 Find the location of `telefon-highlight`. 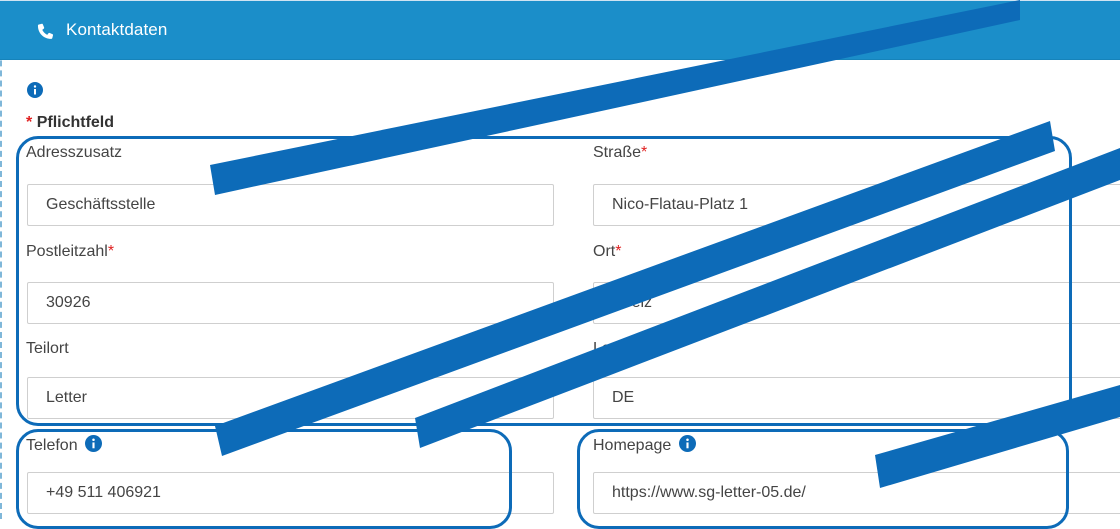

telefon-highlight is located at coordinates (264, 479).